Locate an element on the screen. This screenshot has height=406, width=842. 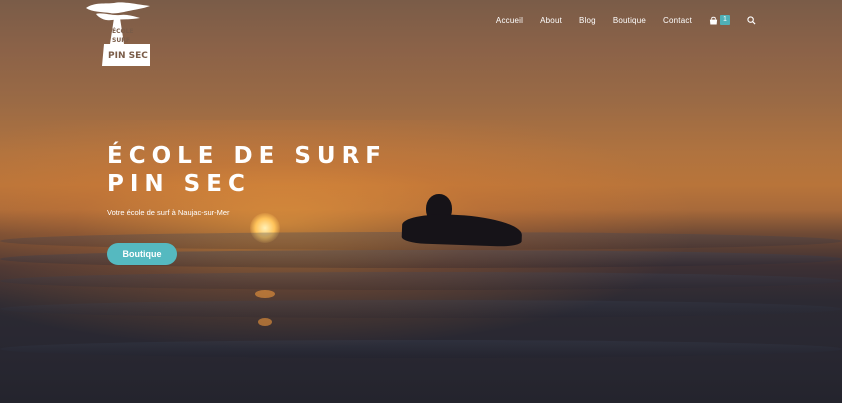
main-nav: Accueil About Blog Boutique Contact 1 is located at coordinates (626, 20).